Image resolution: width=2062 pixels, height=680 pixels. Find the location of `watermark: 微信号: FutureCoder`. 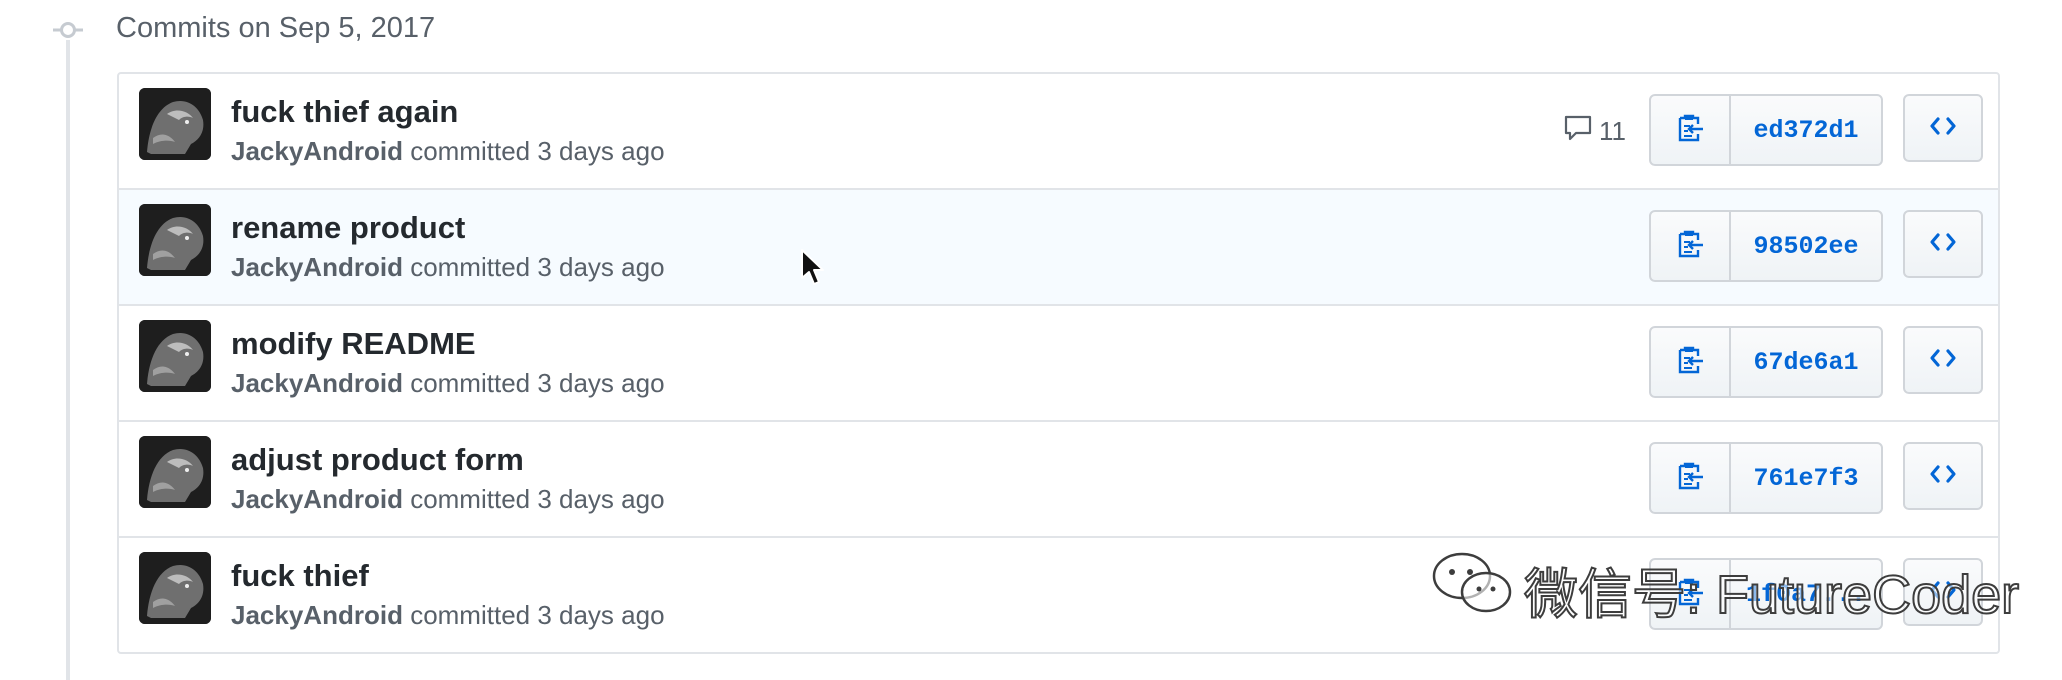

watermark: 微信号: FutureCoder is located at coordinates (1725, 589).